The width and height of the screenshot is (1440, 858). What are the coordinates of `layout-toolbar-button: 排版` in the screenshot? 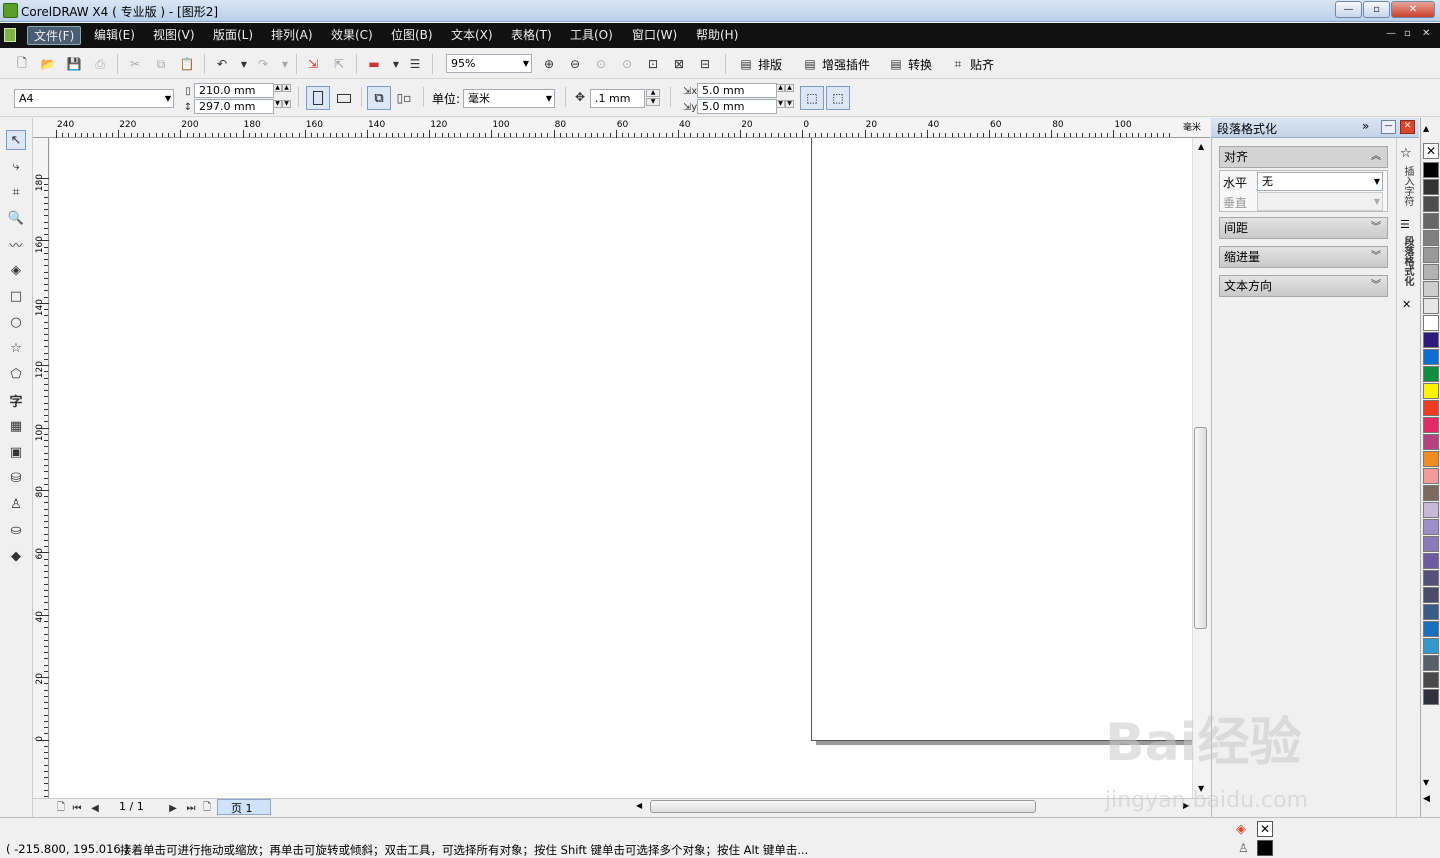 It's located at (770, 64).